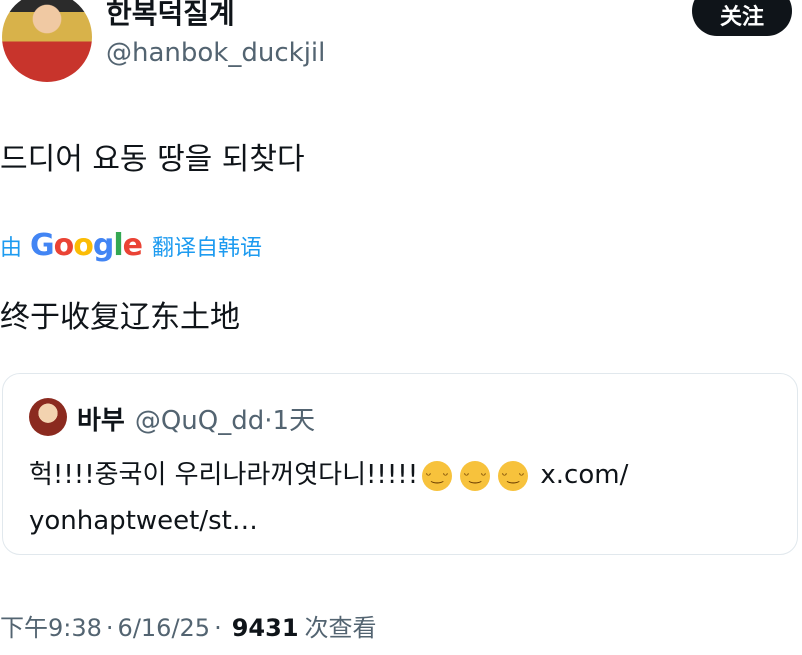  Describe the element at coordinates (152, 159) in the screenshot. I see `tweet-text: 드디어 요동 땅을 되찾다` at that location.